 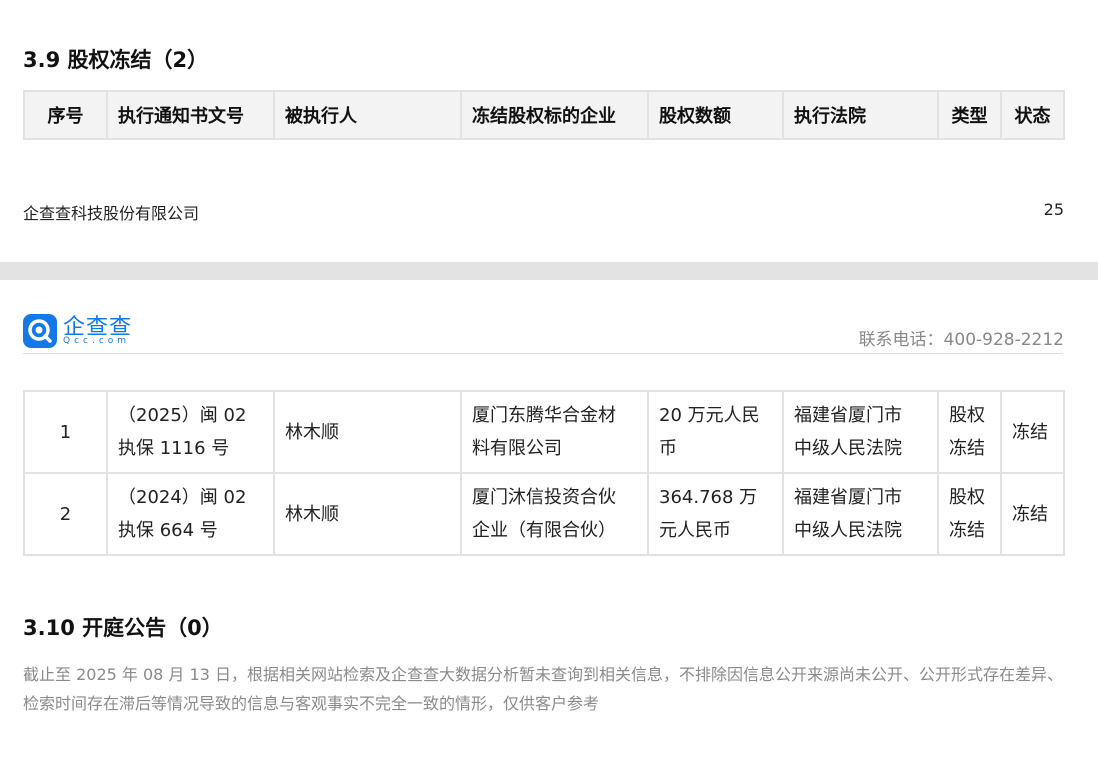 What do you see at coordinates (65, 514) in the screenshot?
I see `cell-index: 2` at bounding box center [65, 514].